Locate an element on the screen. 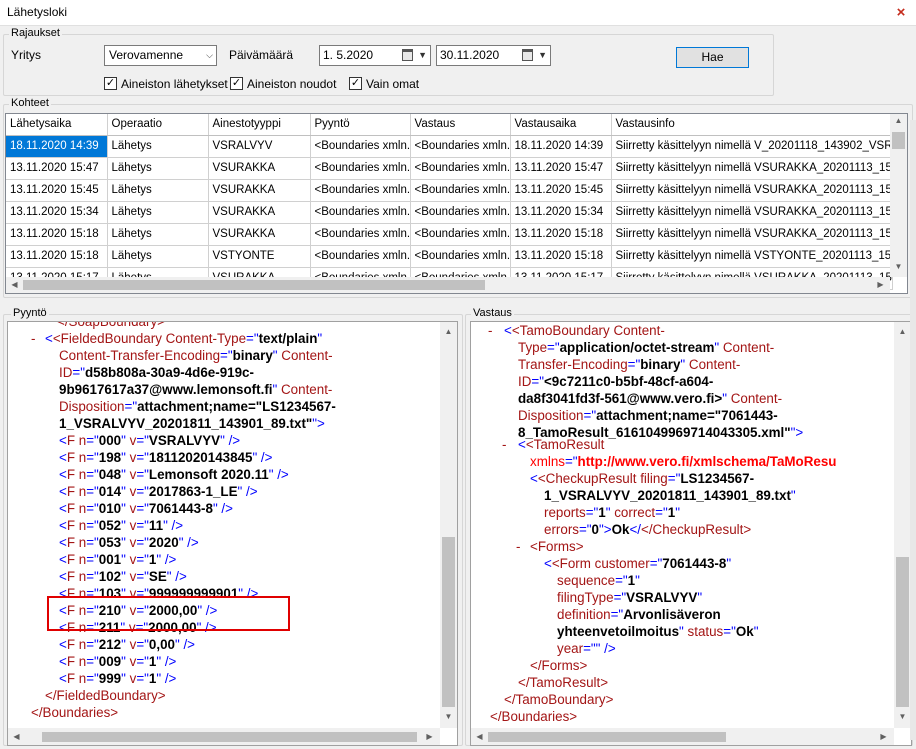 This screenshot has height=749, width=916. xml-line: filingType="VSRALVYV" is located at coordinates (630, 597).